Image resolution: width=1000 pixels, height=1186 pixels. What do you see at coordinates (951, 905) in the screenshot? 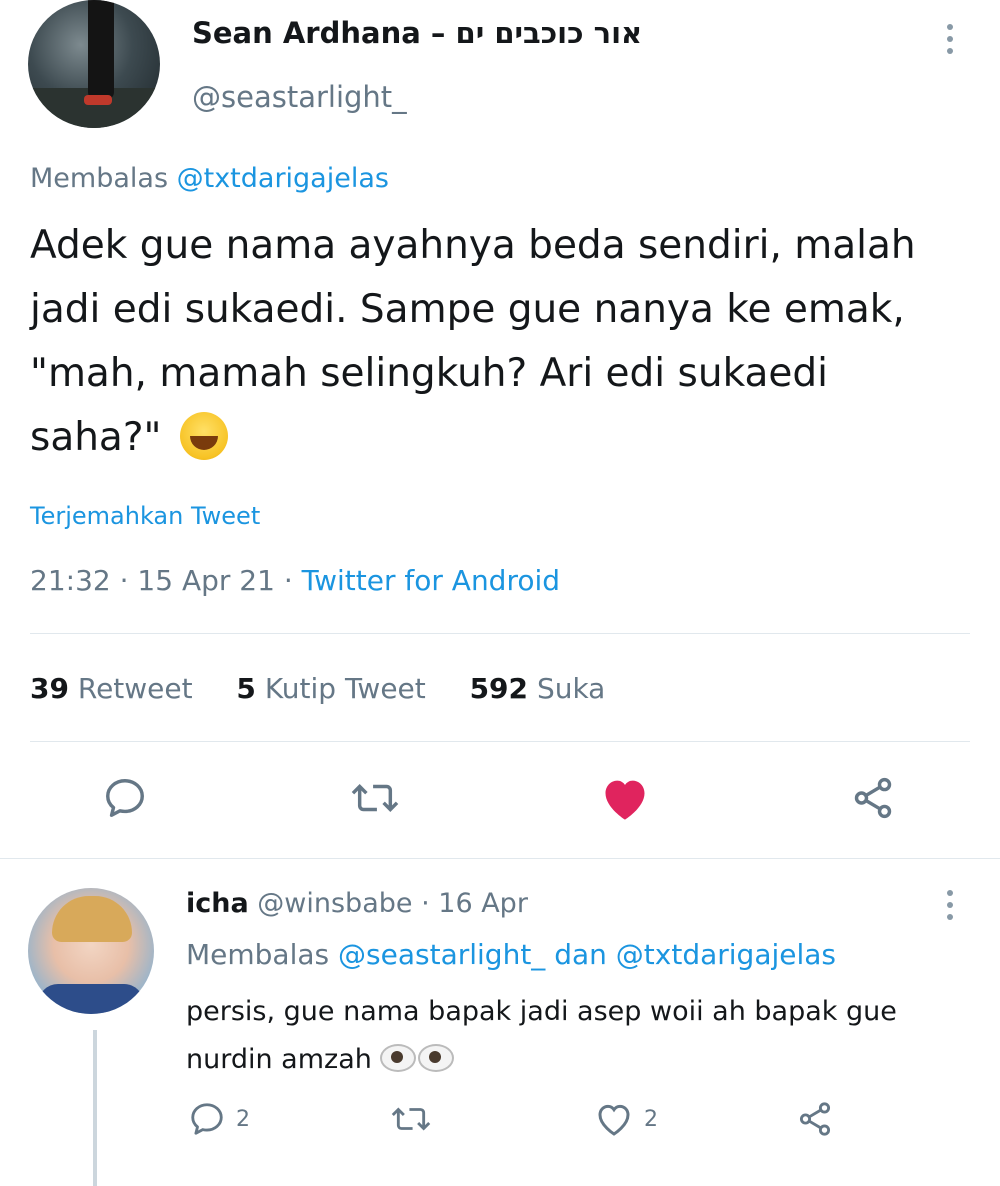
I see `reply-more-options-icon` at bounding box center [951, 905].